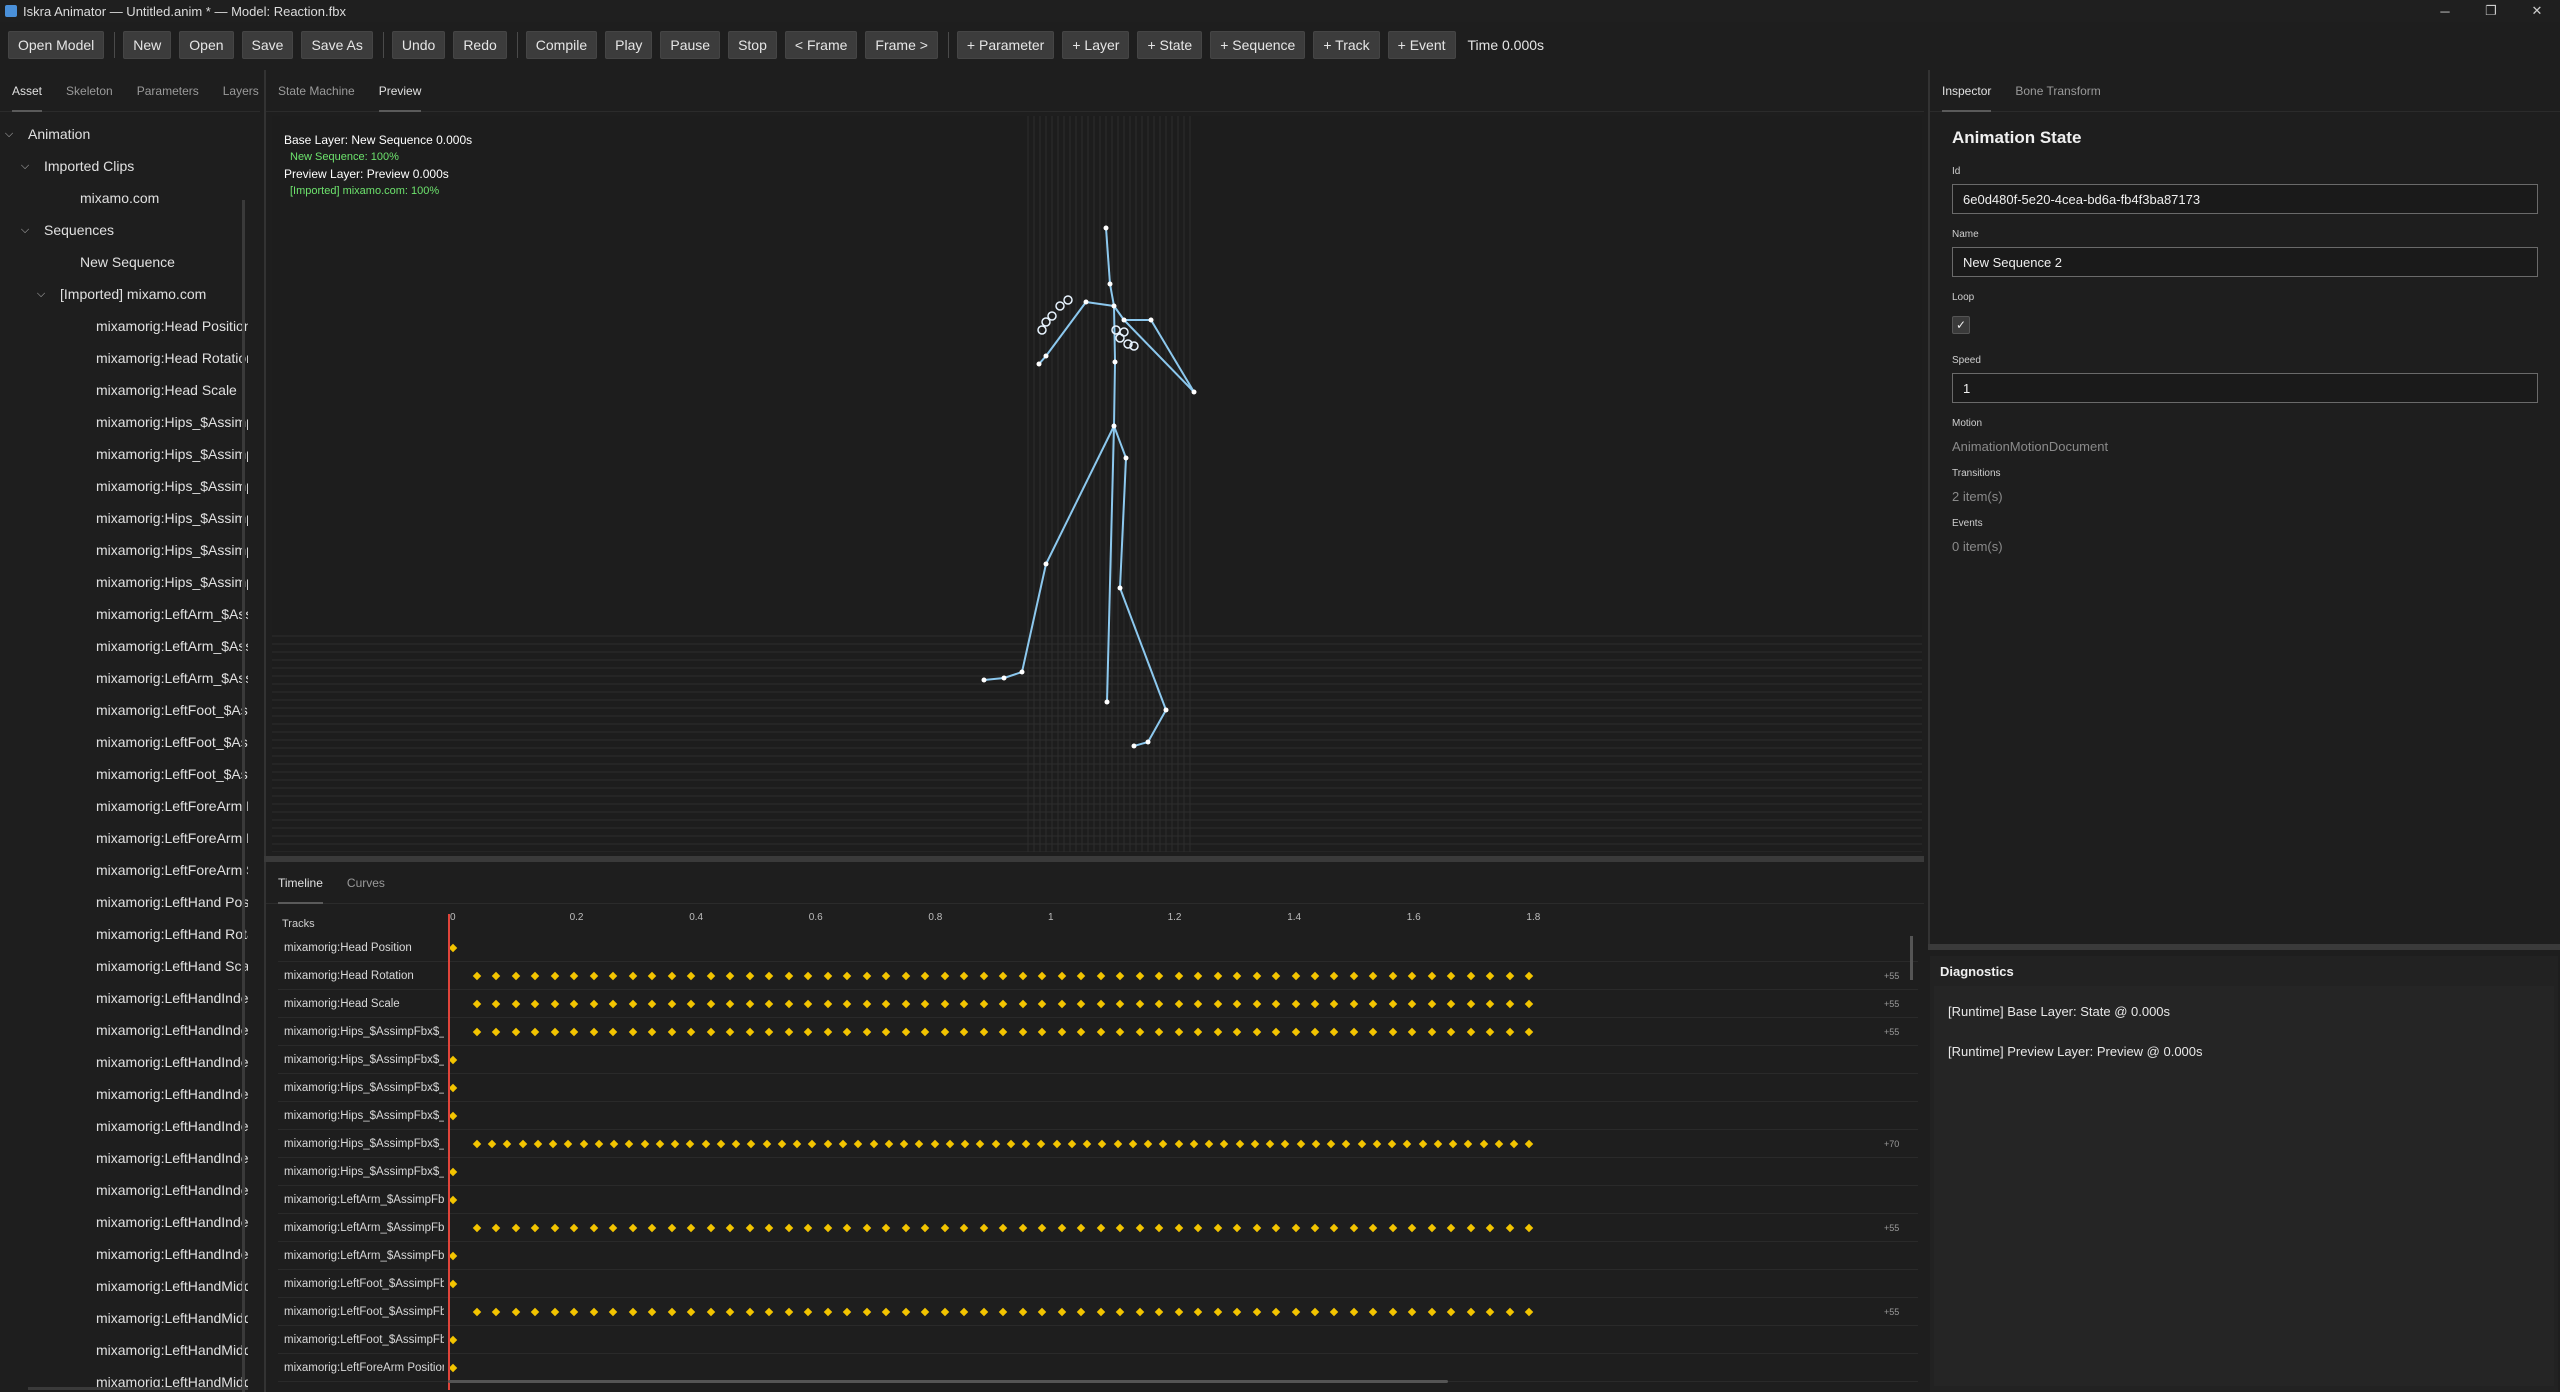 This screenshot has width=2560, height=1392. I want to click on tree-item: mixamorig:LeftHand Rotation, so click(124, 934).